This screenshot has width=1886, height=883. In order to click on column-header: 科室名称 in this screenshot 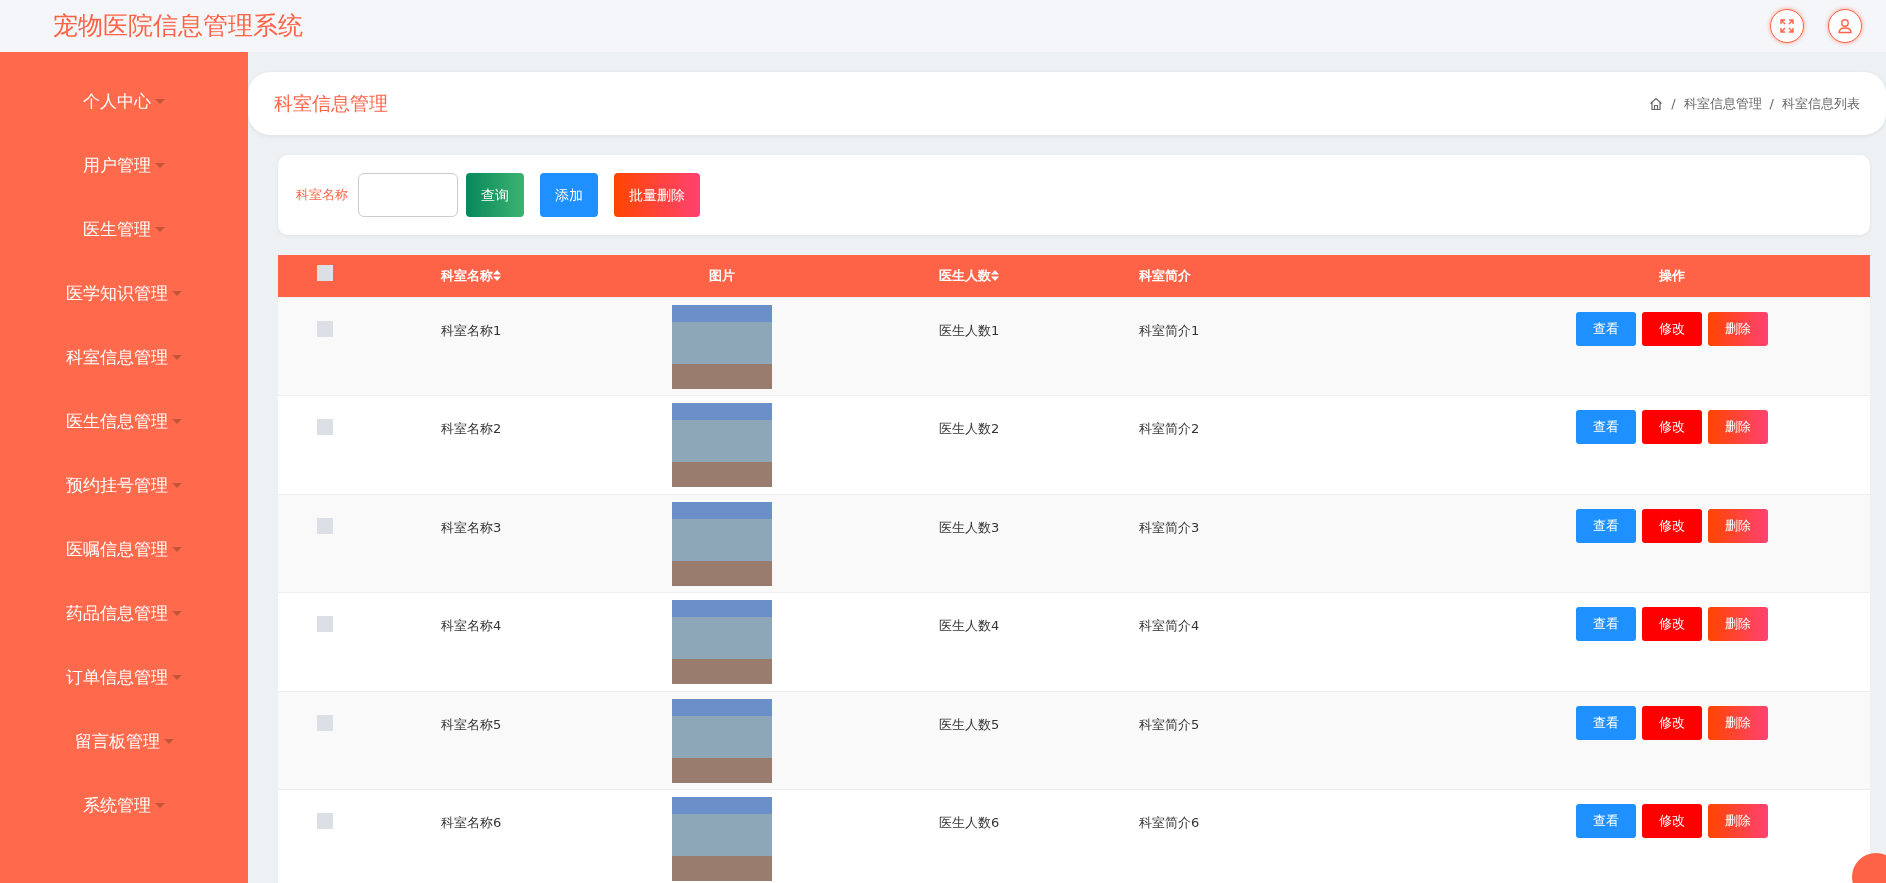, I will do `click(467, 276)`.